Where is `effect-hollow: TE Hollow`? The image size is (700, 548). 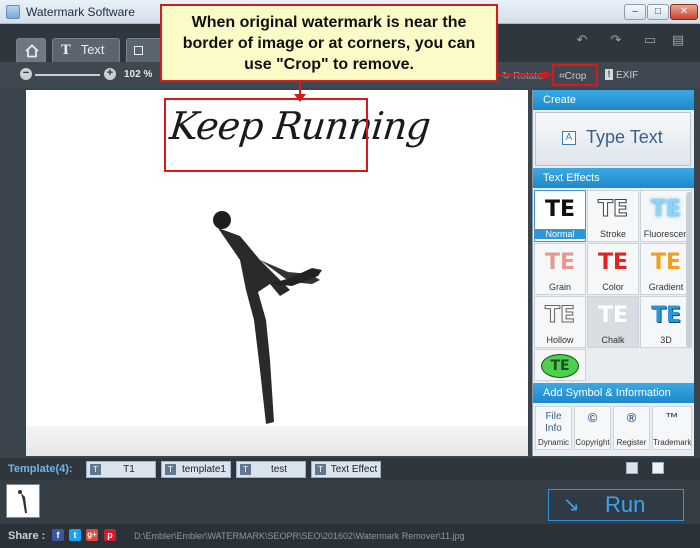 effect-hollow: TE Hollow is located at coordinates (560, 322).